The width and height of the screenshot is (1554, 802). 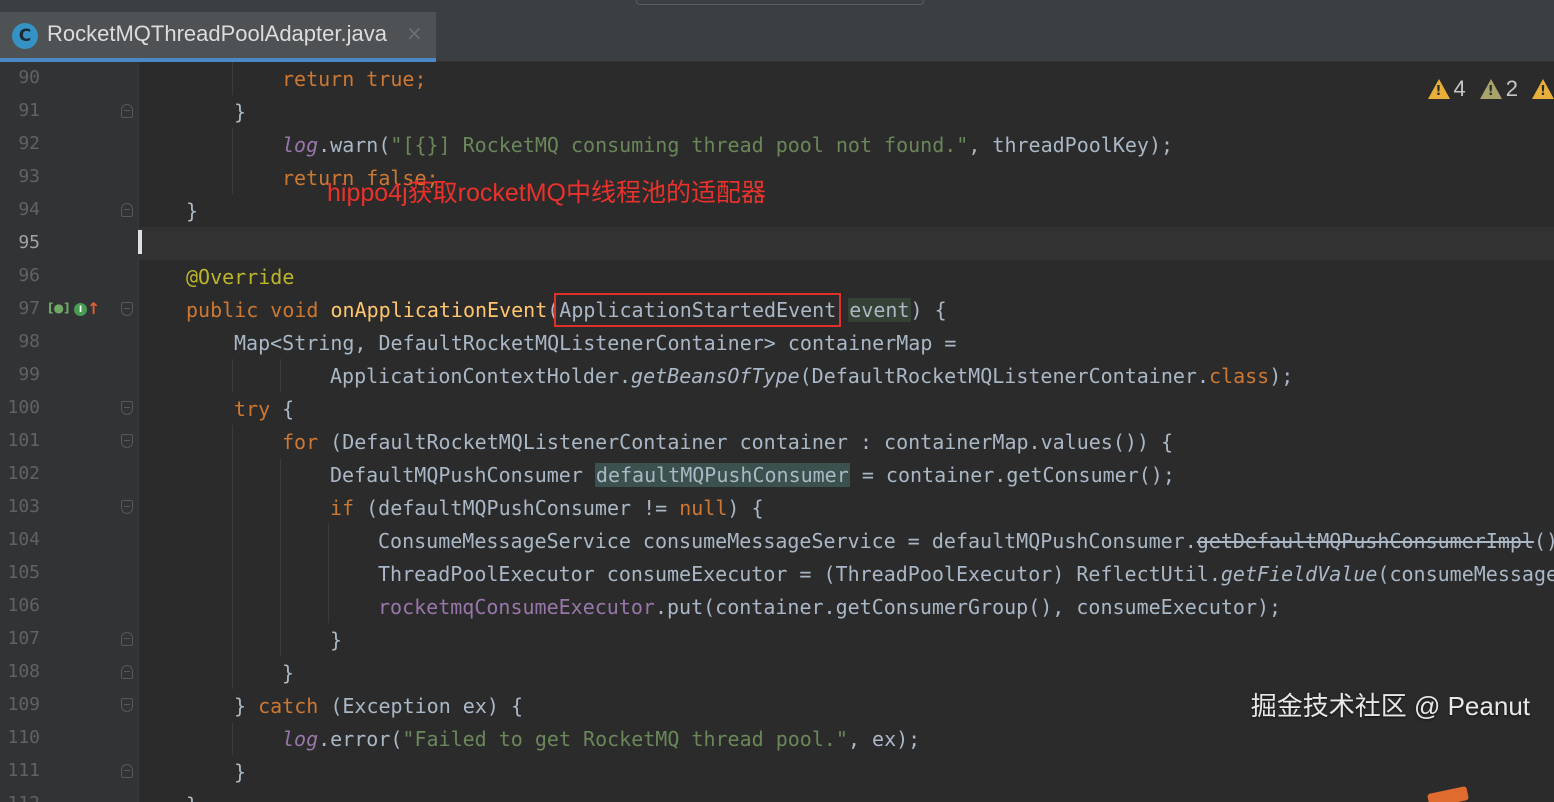 I want to click on tab-label: RocketMQThreadPoolAdapter.java, so click(x=217, y=33).